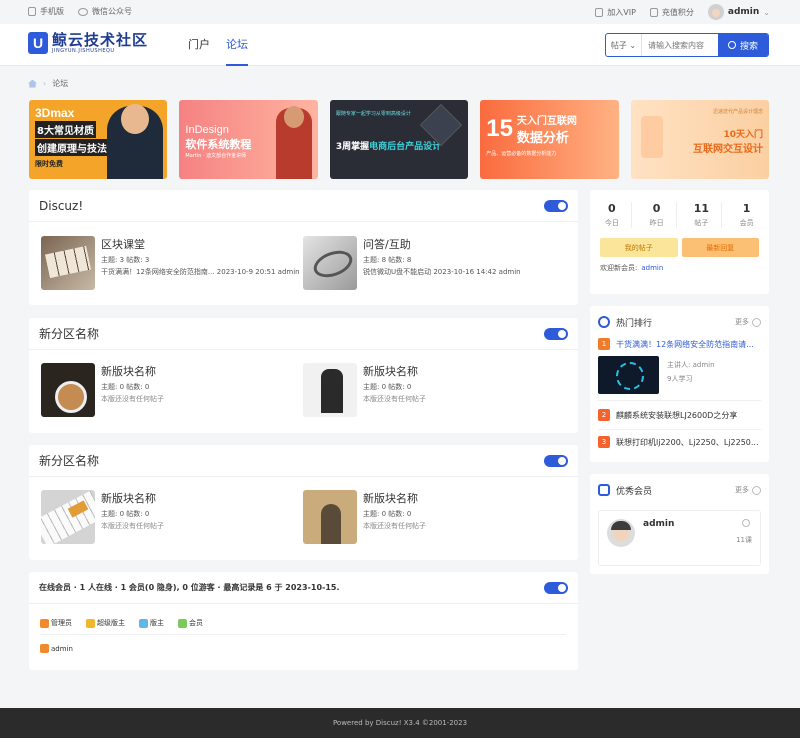 The image size is (800, 738). Describe the element at coordinates (679, 415) in the screenshot. I see `hot-item: 2 麒麟系统安装联想LJ2600D之分享` at that location.